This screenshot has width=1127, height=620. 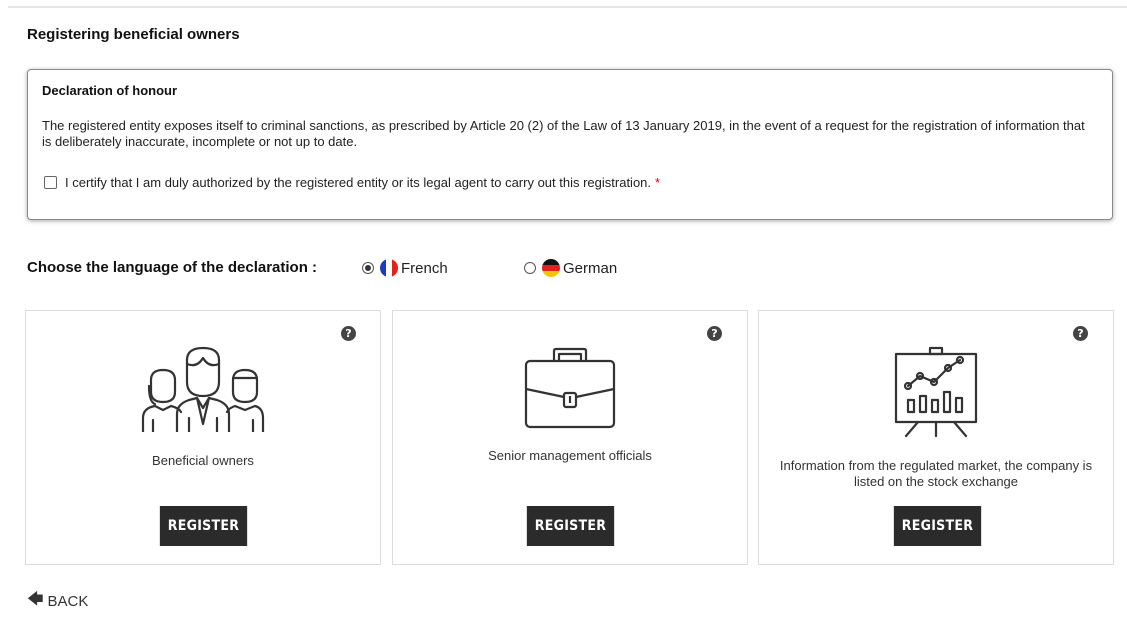 What do you see at coordinates (570, 437) in the screenshot?
I see `card-senior-management: ? Senior management officials REGISTER` at bounding box center [570, 437].